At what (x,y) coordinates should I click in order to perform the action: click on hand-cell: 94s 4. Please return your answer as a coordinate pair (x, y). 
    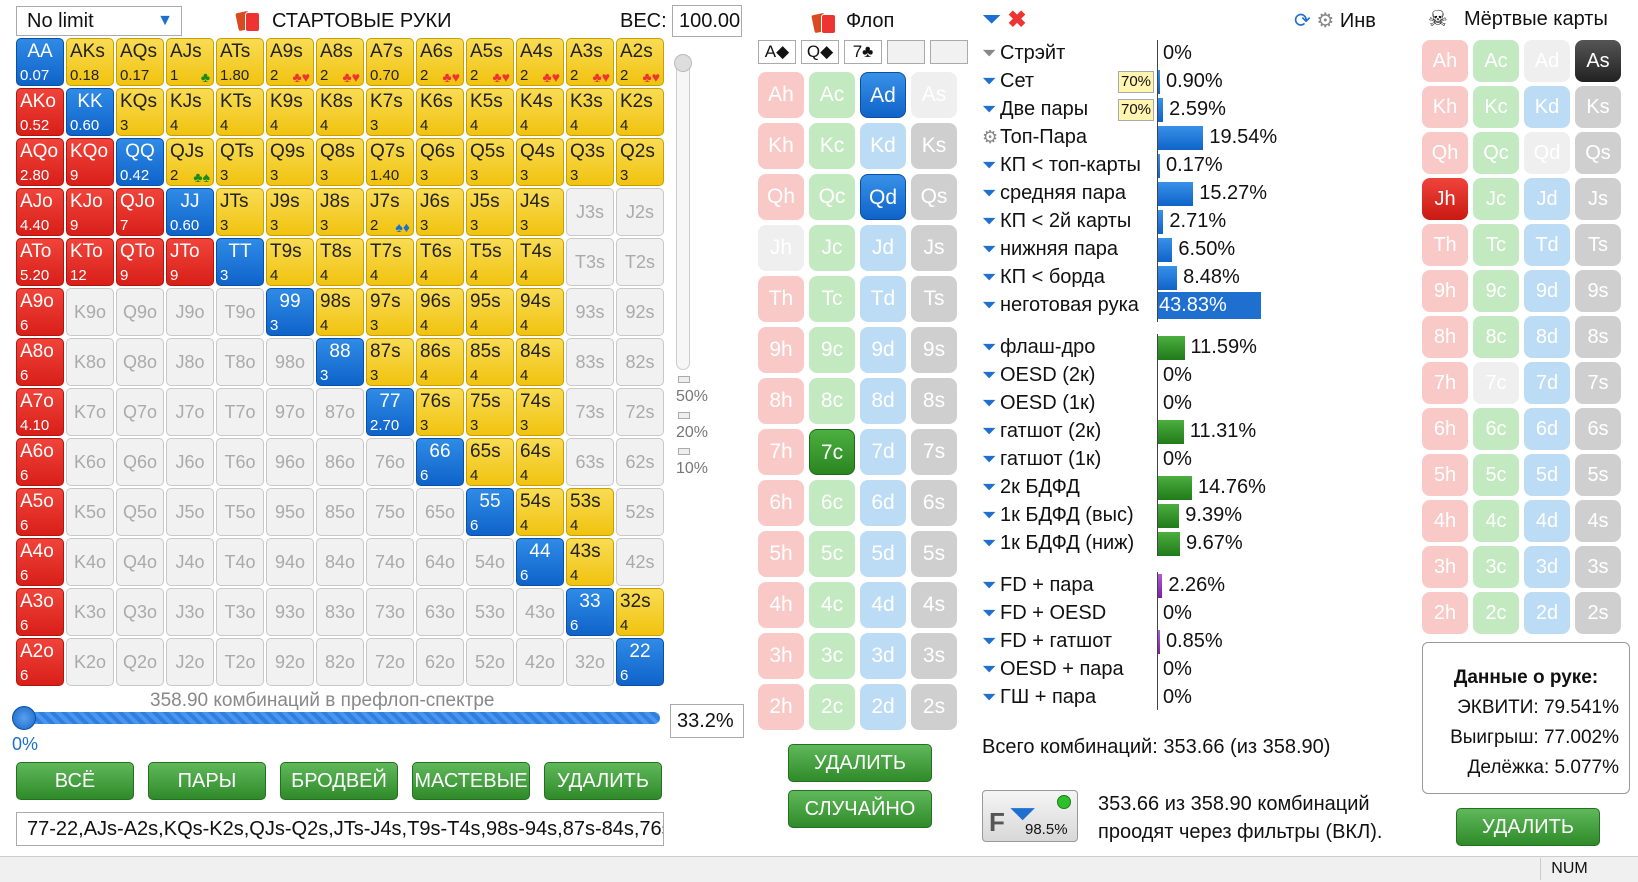
    Looking at the image, I should click on (540, 312).